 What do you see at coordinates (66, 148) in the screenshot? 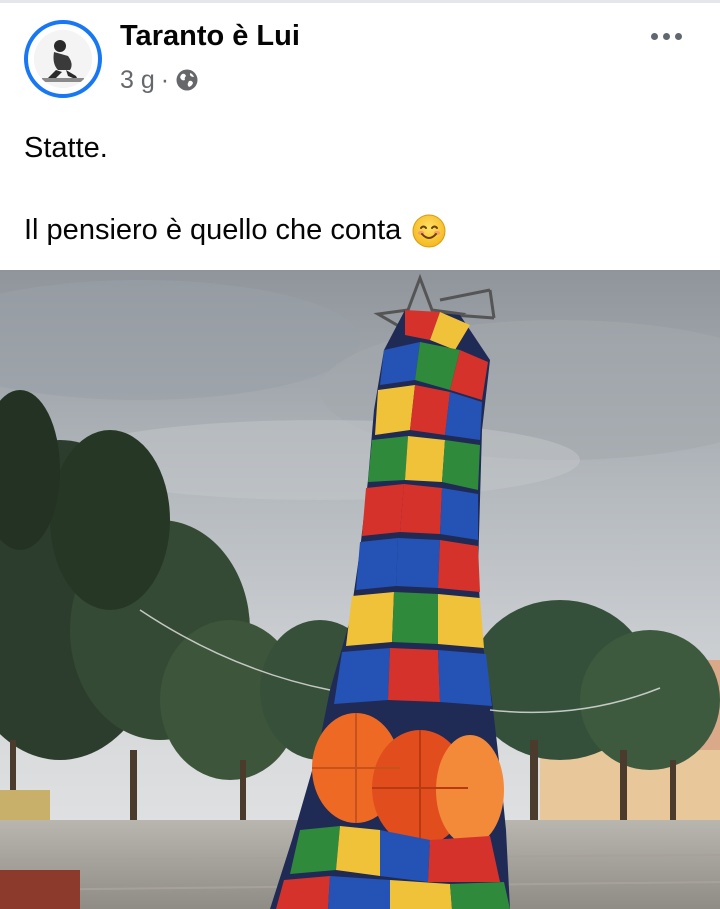
I see `post-text-line-1: Statte.` at bounding box center [66, 148].